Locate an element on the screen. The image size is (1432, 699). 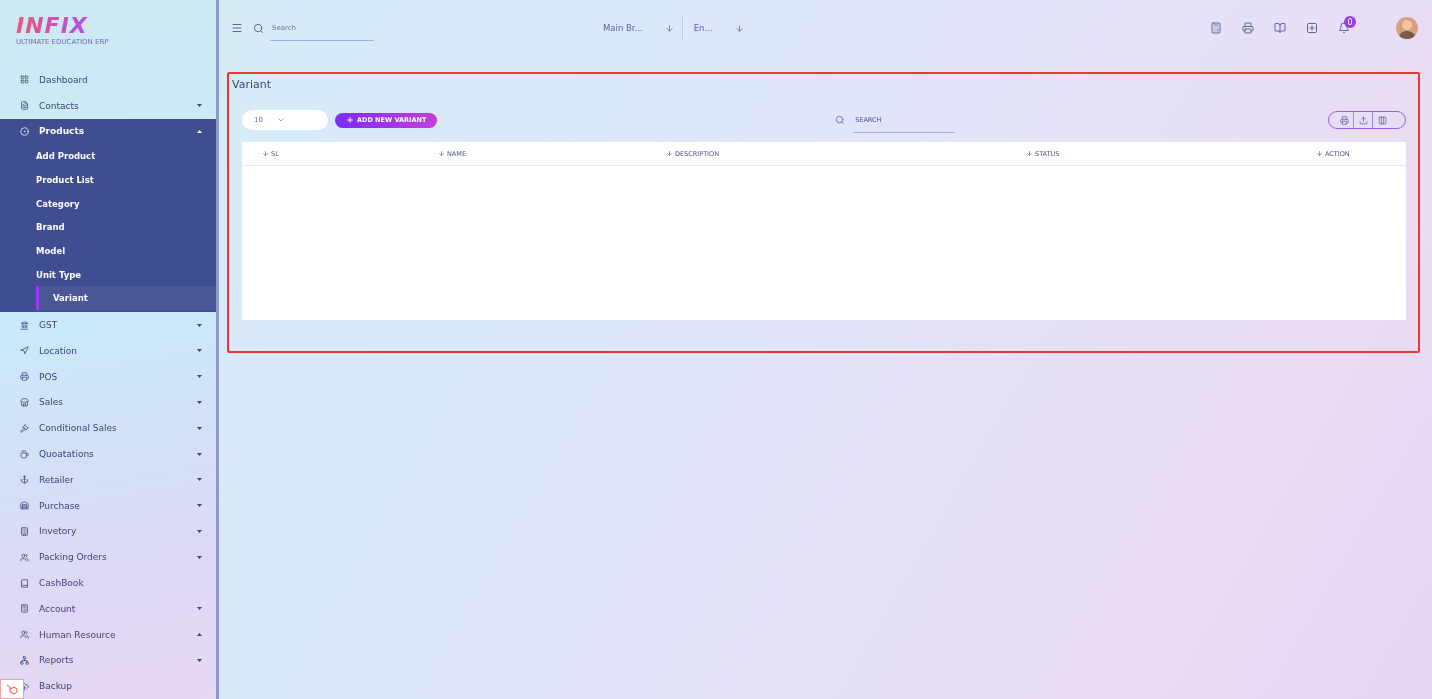
sidebar-item: Quoatations is located at coordinates (108, 454).